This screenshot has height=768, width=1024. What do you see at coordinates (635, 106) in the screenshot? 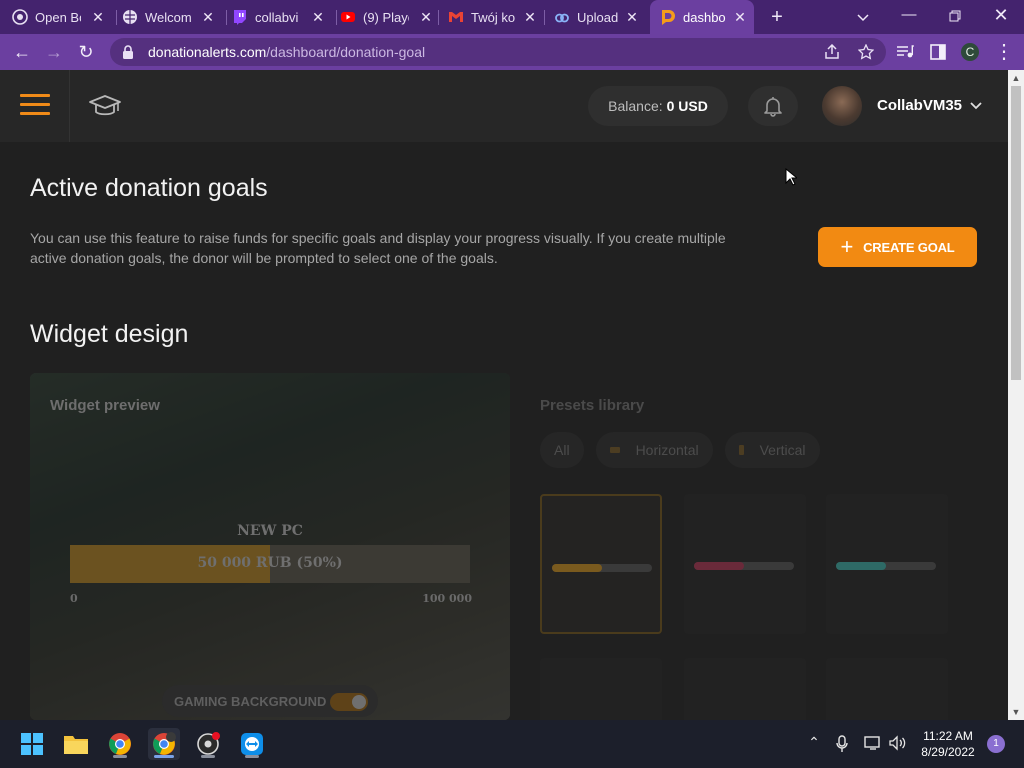
I see `balance-label: Balance:` at bounding box center [635, 106].